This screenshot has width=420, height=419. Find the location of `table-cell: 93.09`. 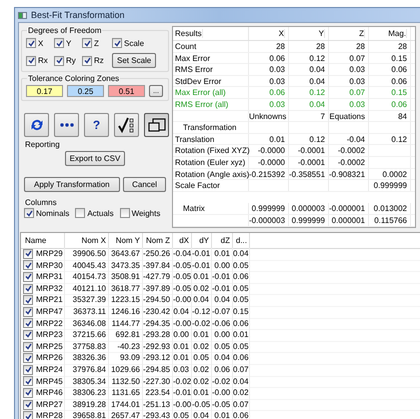

table-cell: 93.09 is located at coordinates (130, 357).